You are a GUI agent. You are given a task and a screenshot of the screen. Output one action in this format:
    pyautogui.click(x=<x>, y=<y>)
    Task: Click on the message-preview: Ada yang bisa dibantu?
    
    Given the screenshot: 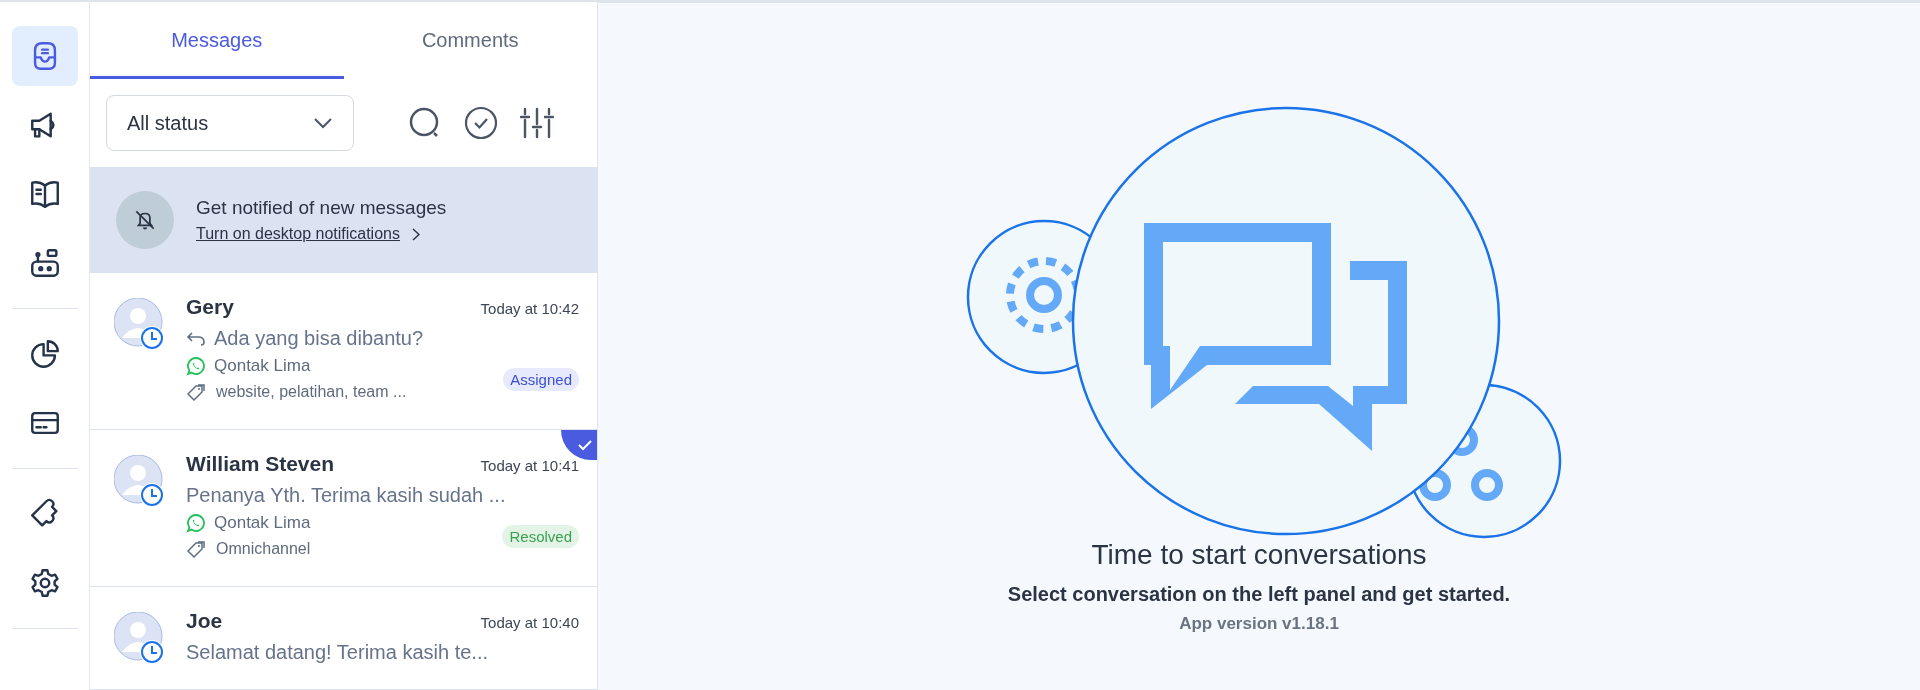 What is the action you would take?
    pyautogui.click(x=319, y=338)
    